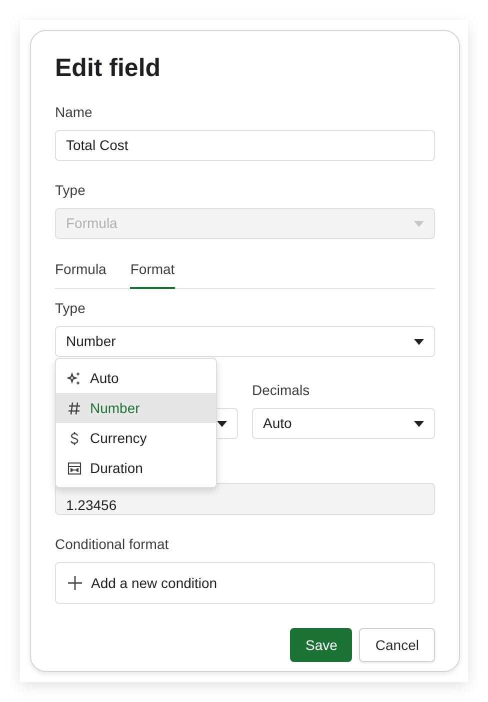  What do you see at coordinates (74, 378) in the screenshot?
I see `sparkle-icon` at bounding box center [74, 378].